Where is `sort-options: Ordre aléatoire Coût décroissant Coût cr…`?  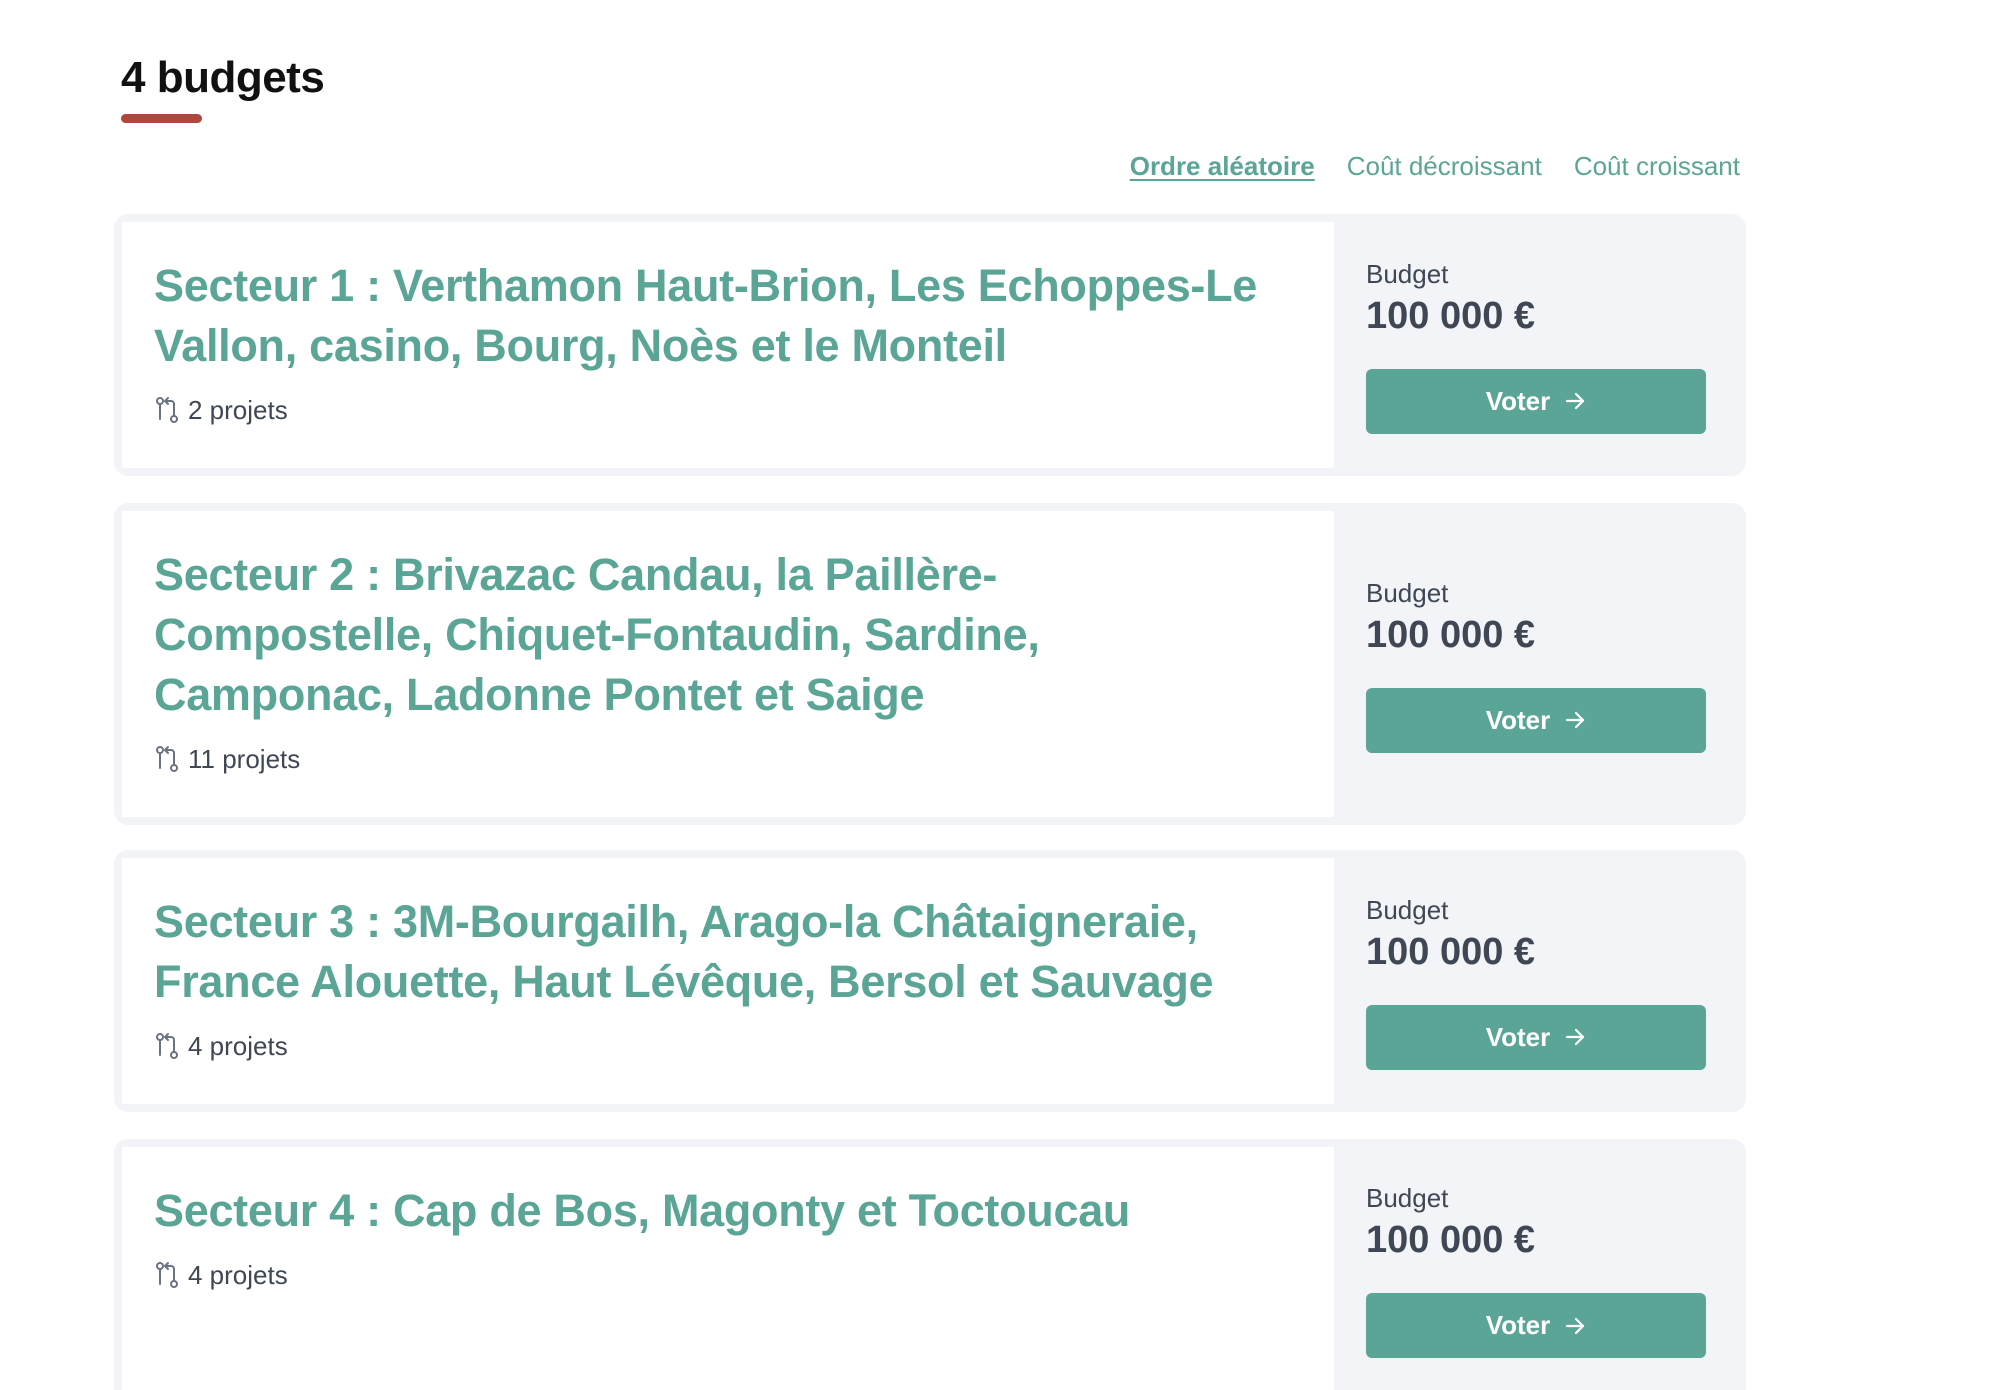
sort-options: Ordre aléatoire Coût décroissant Coût cr… is located at coordinates (1435, 166).